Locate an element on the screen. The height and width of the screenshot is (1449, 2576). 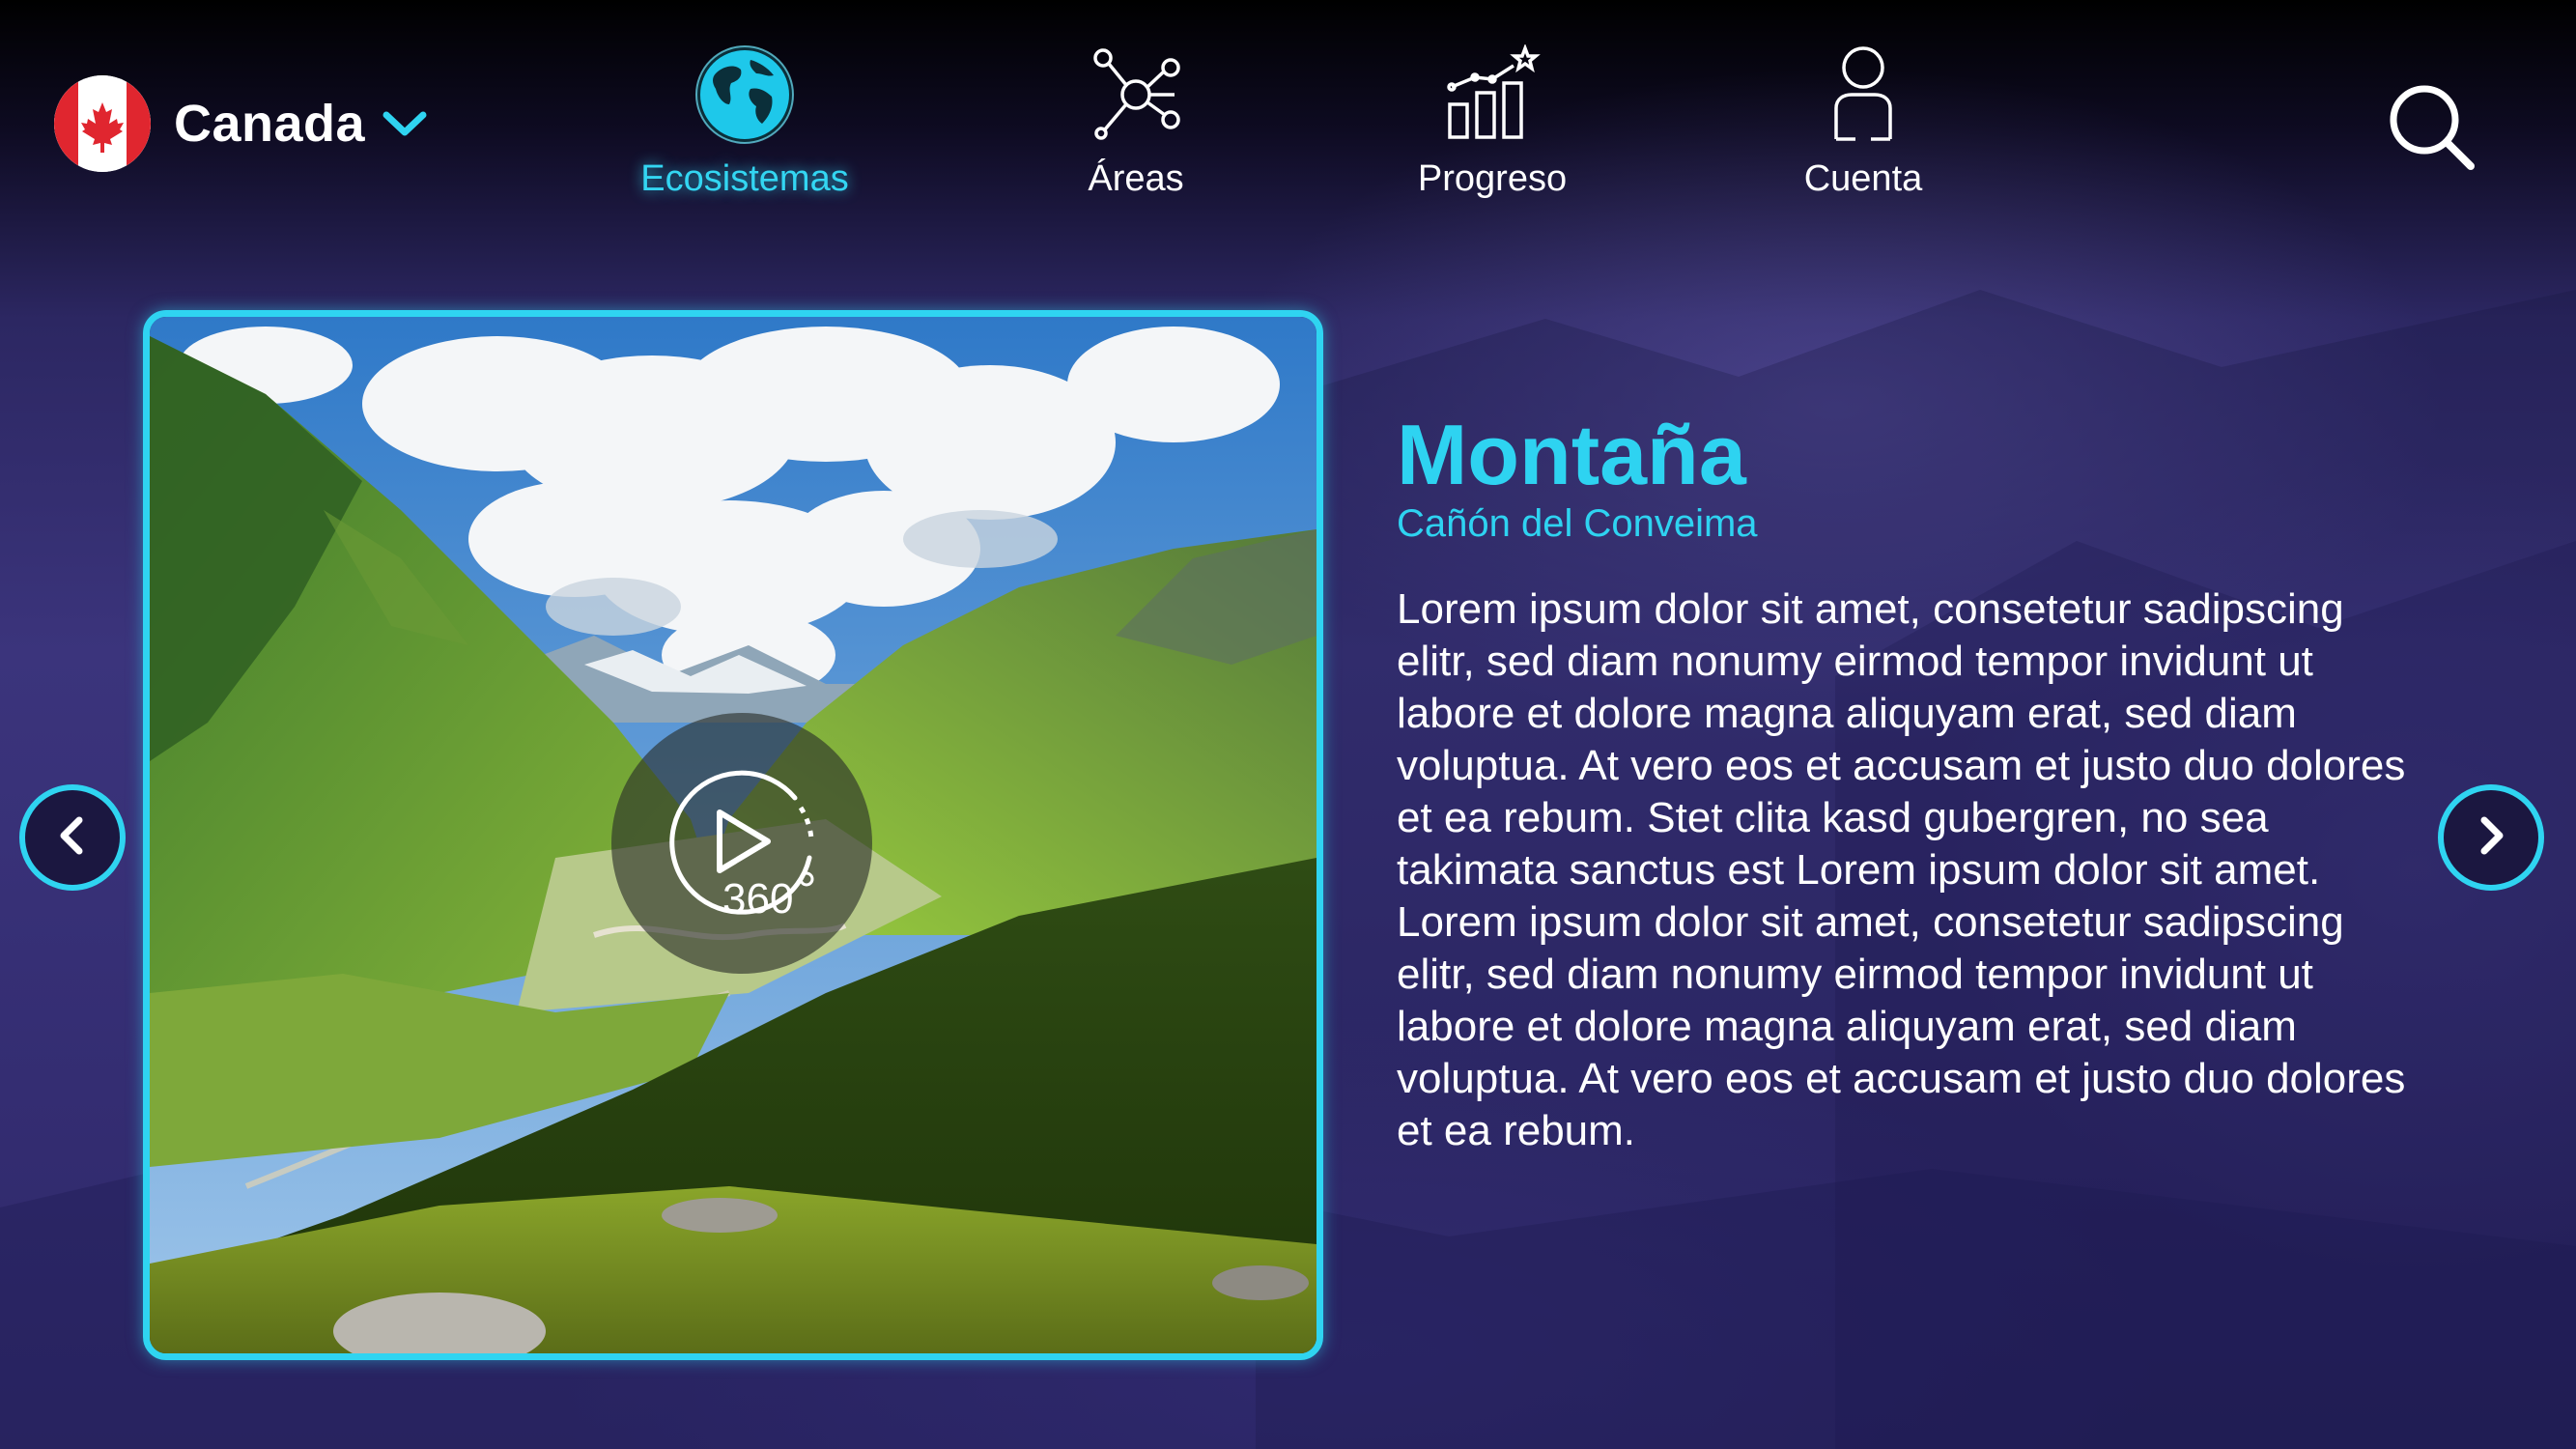
chevron-left-icon is located at coordinates (72, 838).